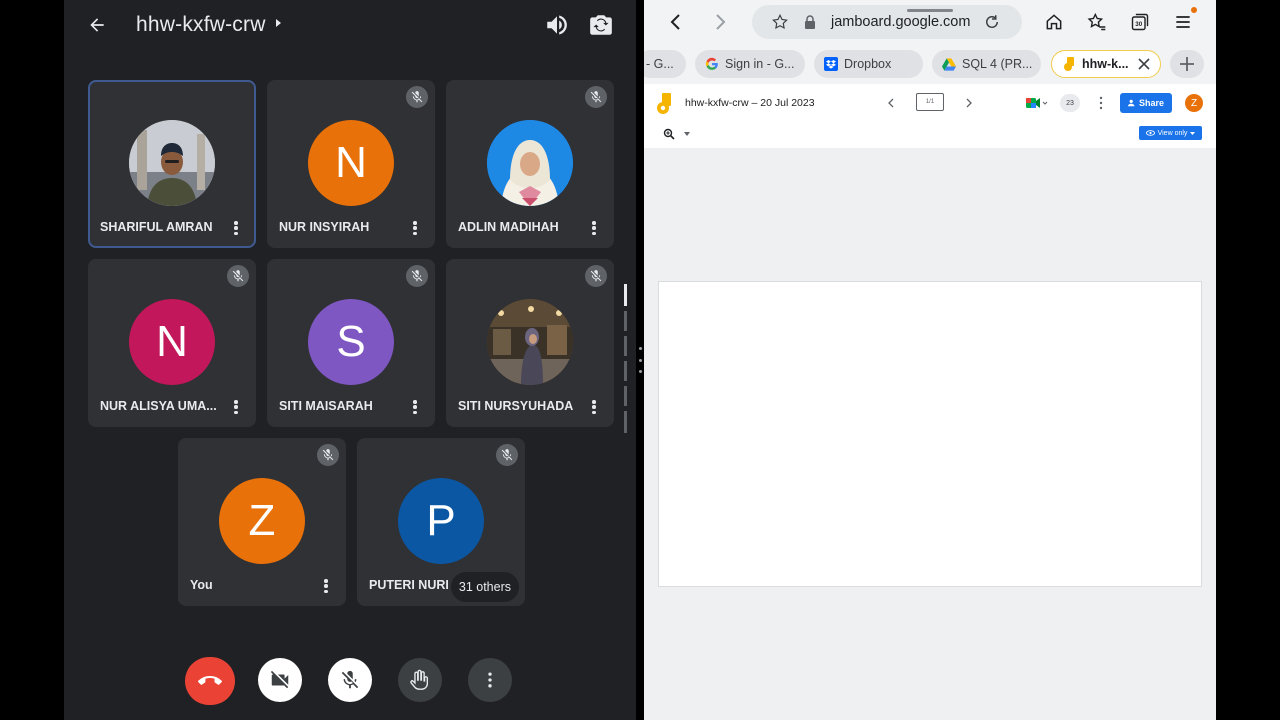 The height and width of the screenshot is (720, 1280). Describe the element at coordinates (712, 64) in the screenshot. I see `google-g-icon` at that location.